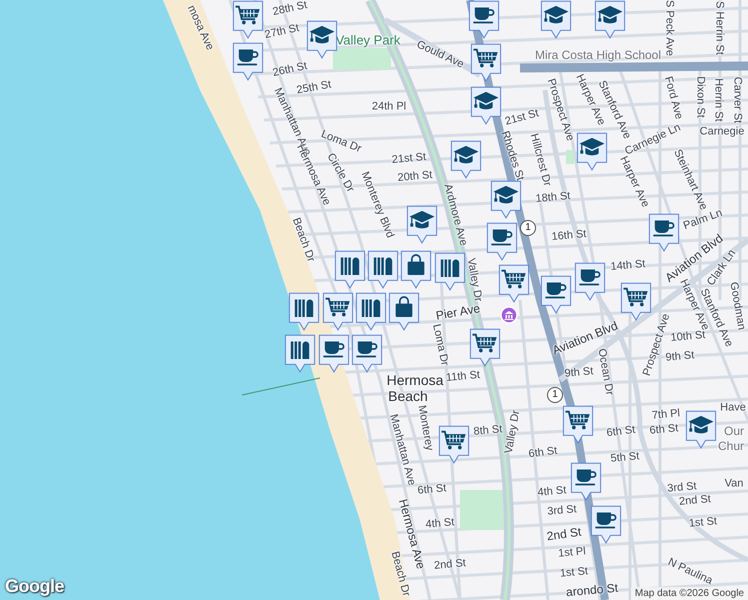 The image size is (748, 600). I want to click on street-label: Ocean Dr, so click(605, 372).